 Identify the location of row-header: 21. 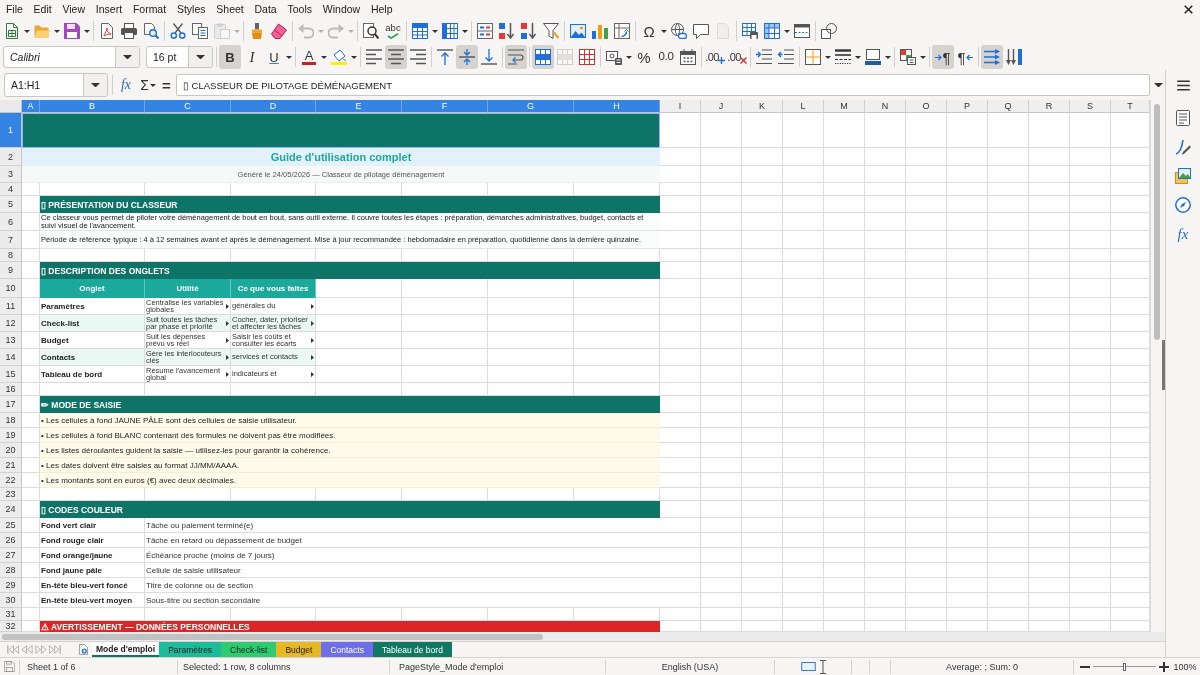
(11, 465).